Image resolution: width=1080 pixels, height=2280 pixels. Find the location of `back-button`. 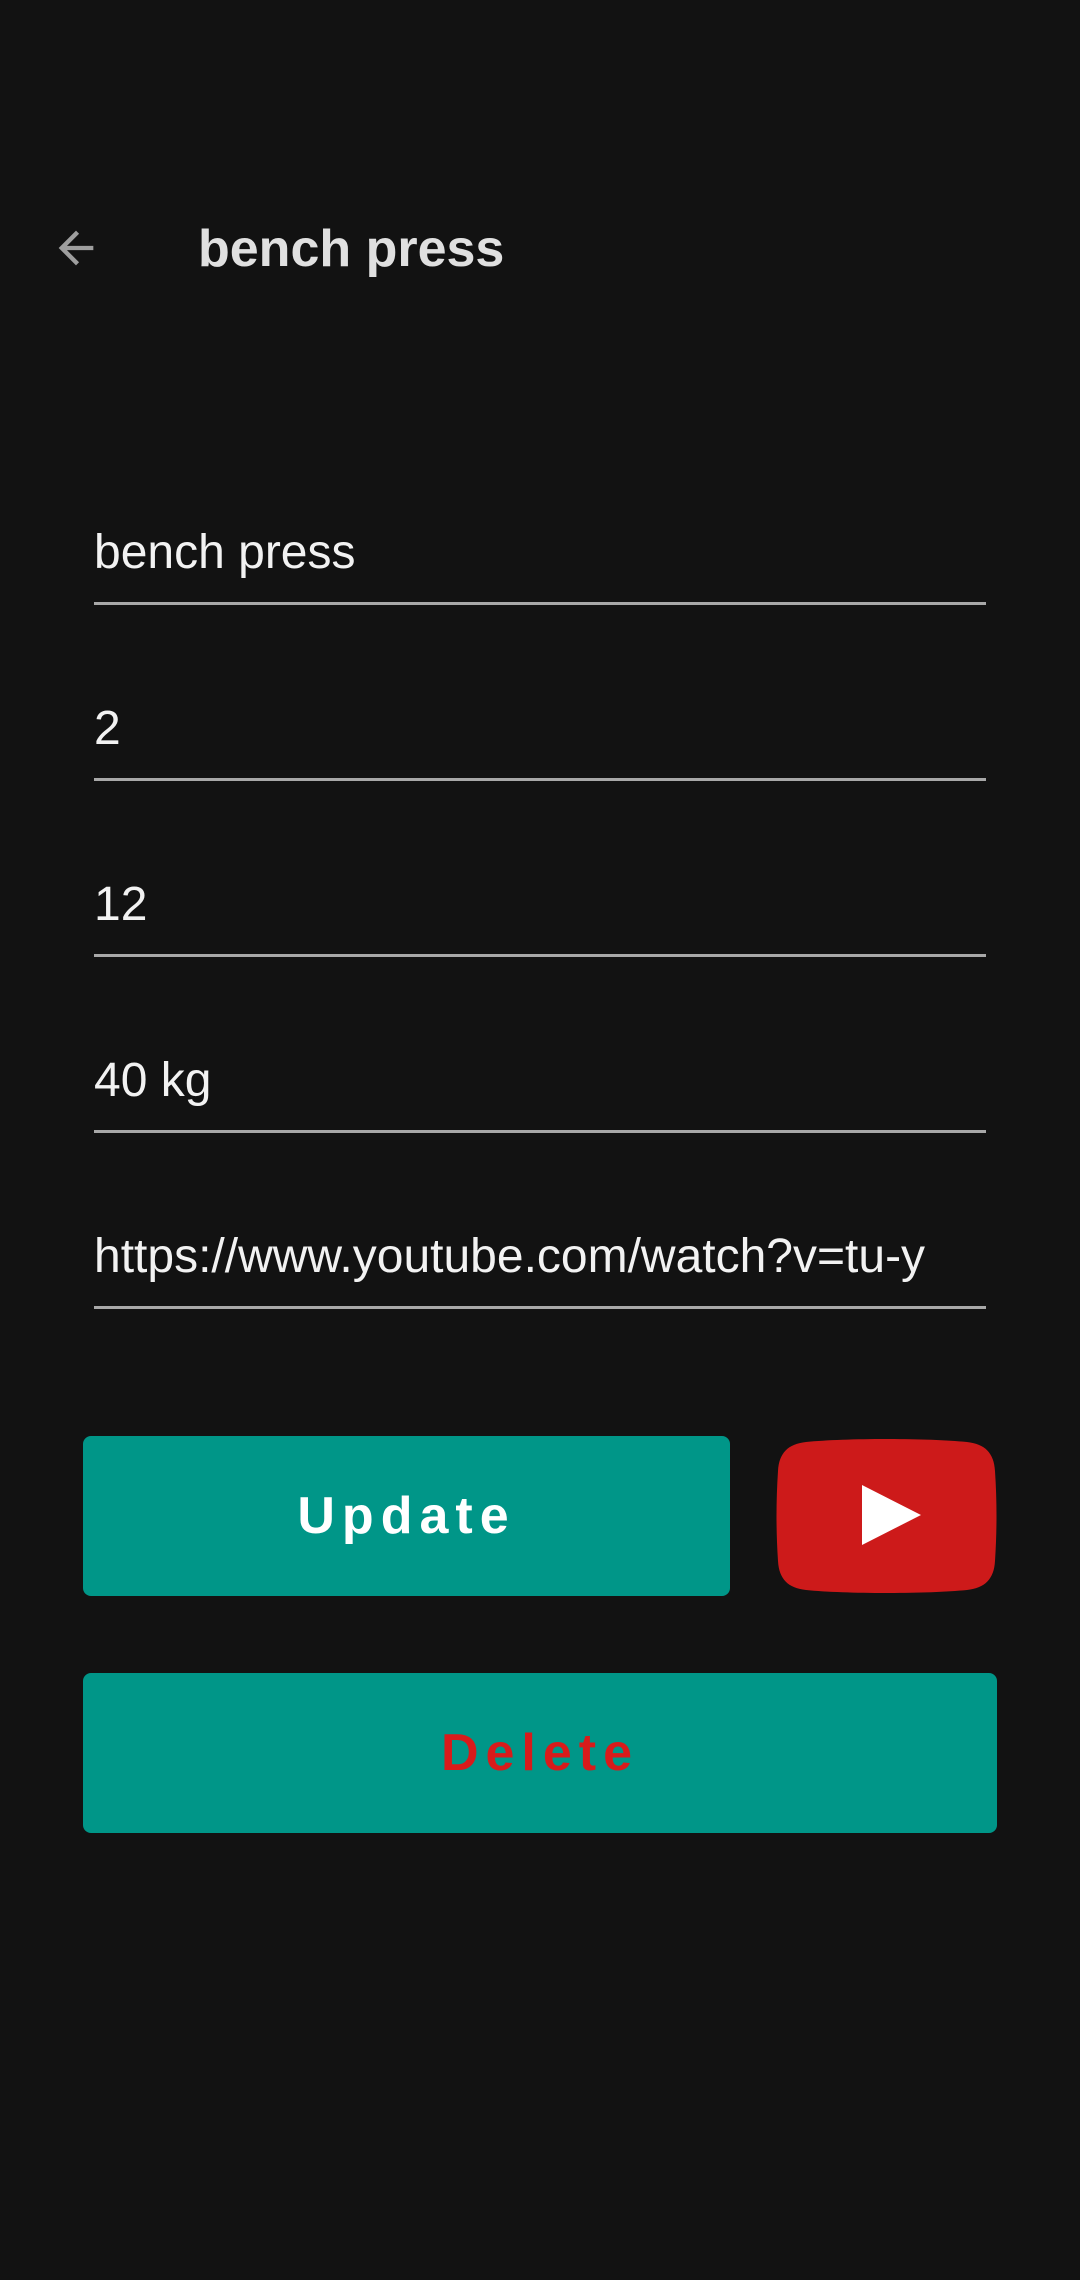

back-button is located at coordinates (76, 248).